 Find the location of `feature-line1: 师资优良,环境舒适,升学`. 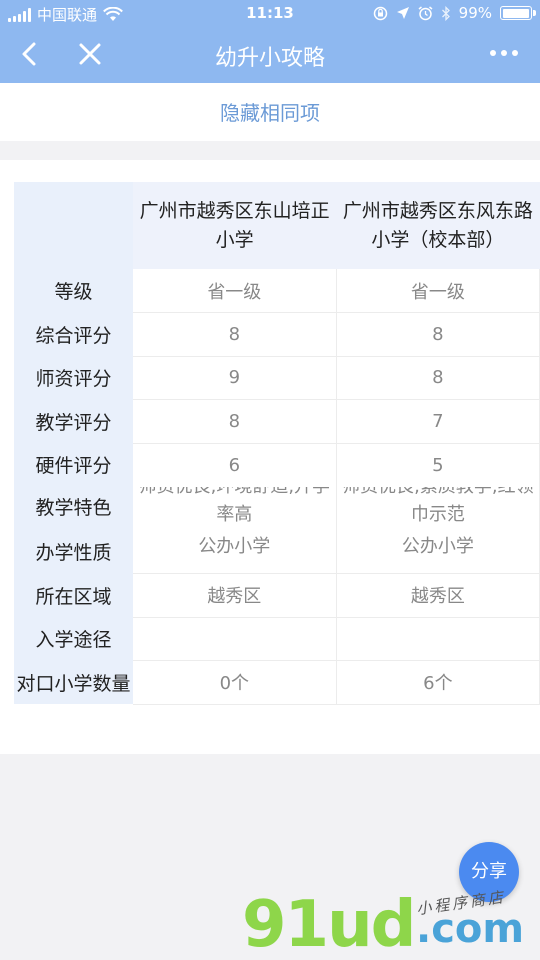

feature-line1: 师资优良,环境舒适,升学 is located at coordinates (234, 494).